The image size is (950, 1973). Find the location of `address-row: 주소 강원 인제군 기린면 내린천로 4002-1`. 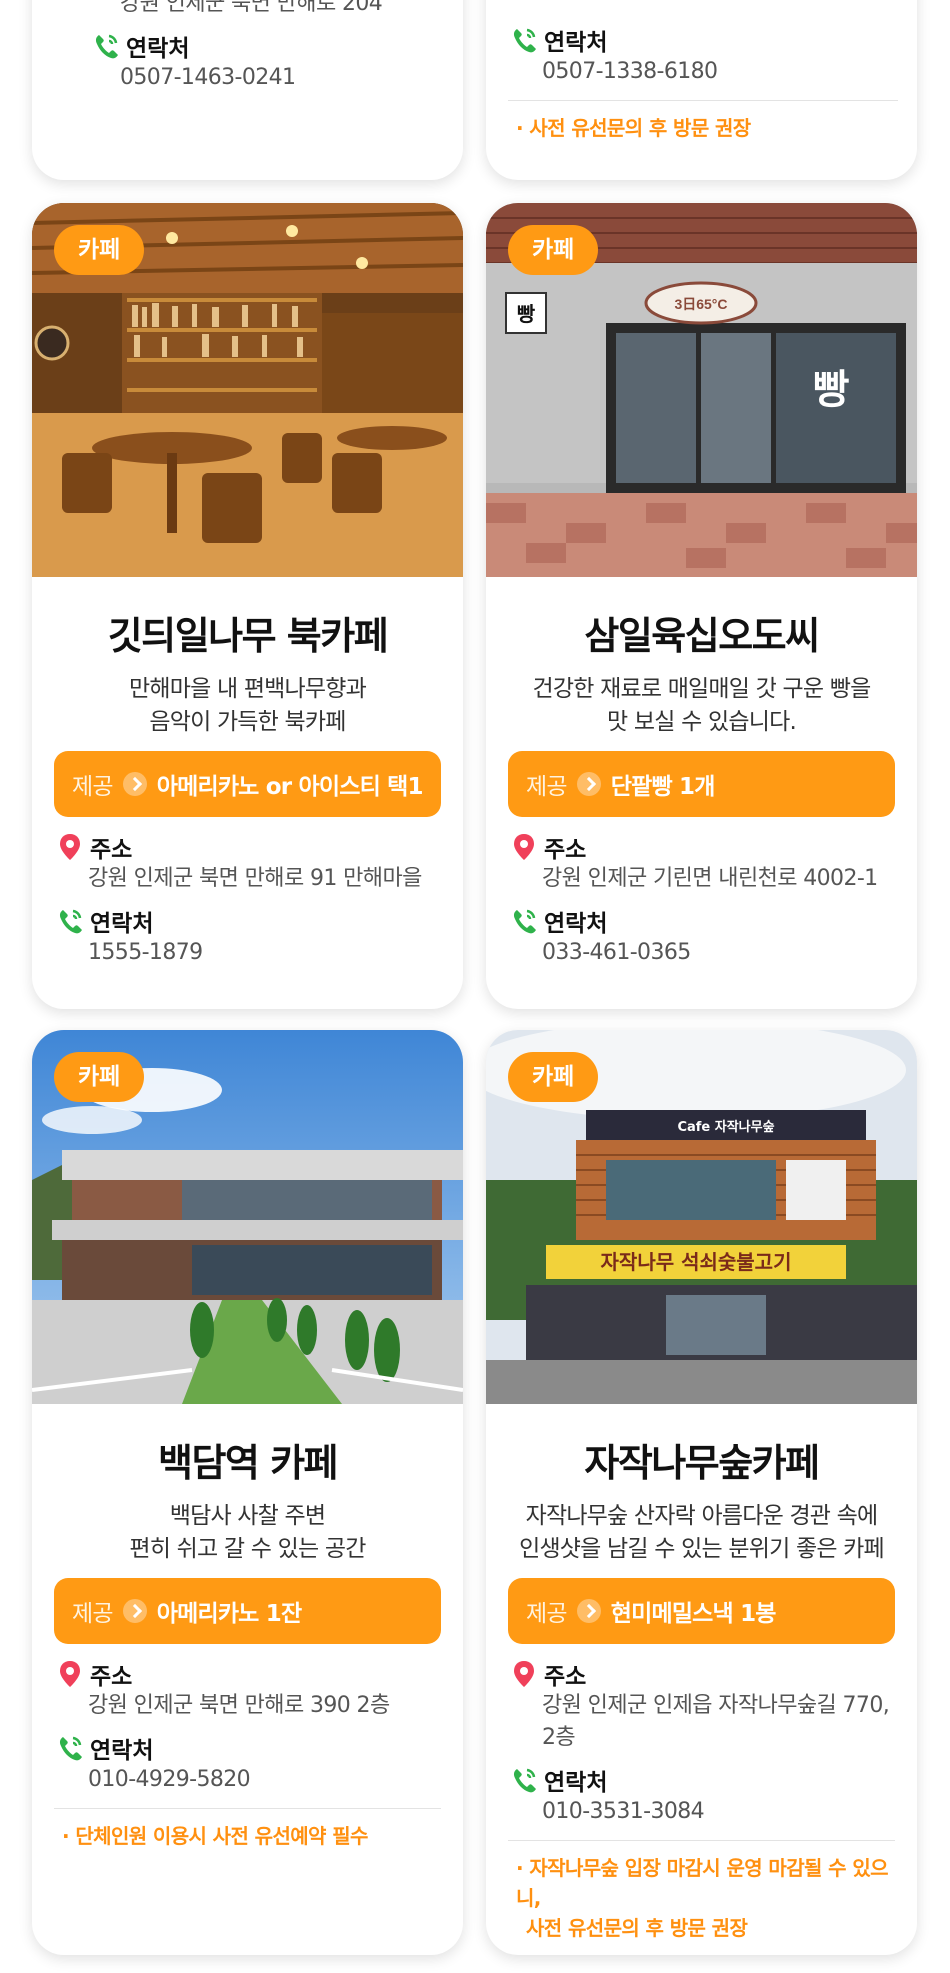

address-row: 주소 강원 인제군 기린면 내린천로 4002-1 is located at coordinates (701, 863).